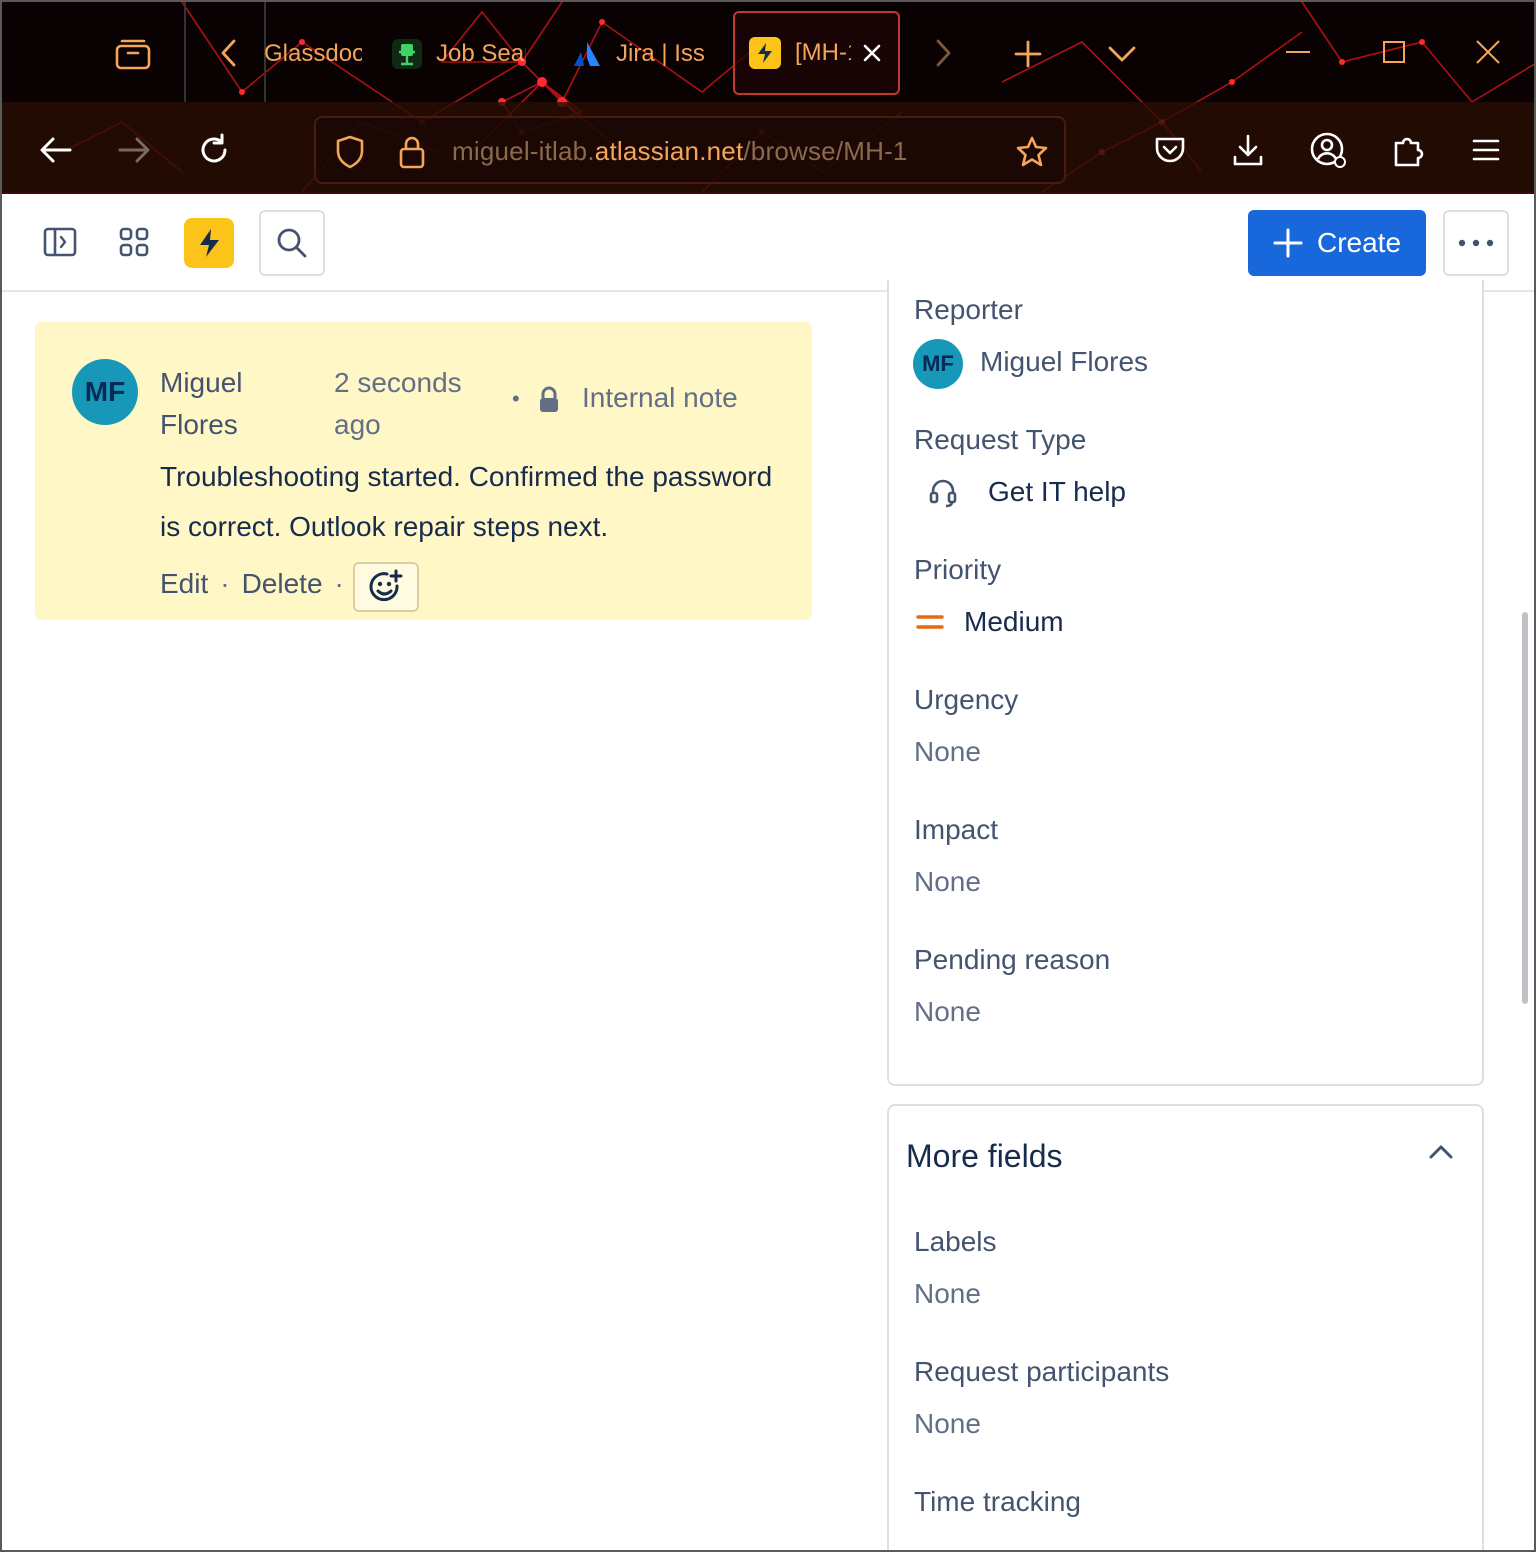 Image resolution: width=1536 pixels, height=1552 pixels. I want to click on tab-divider, so click(185, 52).